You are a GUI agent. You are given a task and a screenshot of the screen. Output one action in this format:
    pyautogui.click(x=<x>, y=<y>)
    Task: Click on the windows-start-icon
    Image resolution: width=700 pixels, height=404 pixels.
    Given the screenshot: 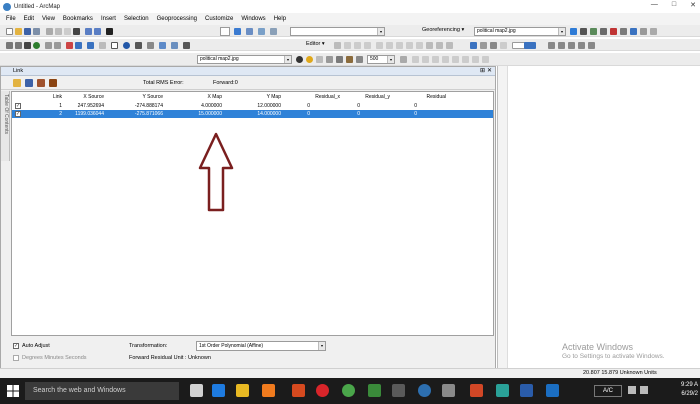 What is the action you would take?
    pyautogui.click(x=13, y=391)
    